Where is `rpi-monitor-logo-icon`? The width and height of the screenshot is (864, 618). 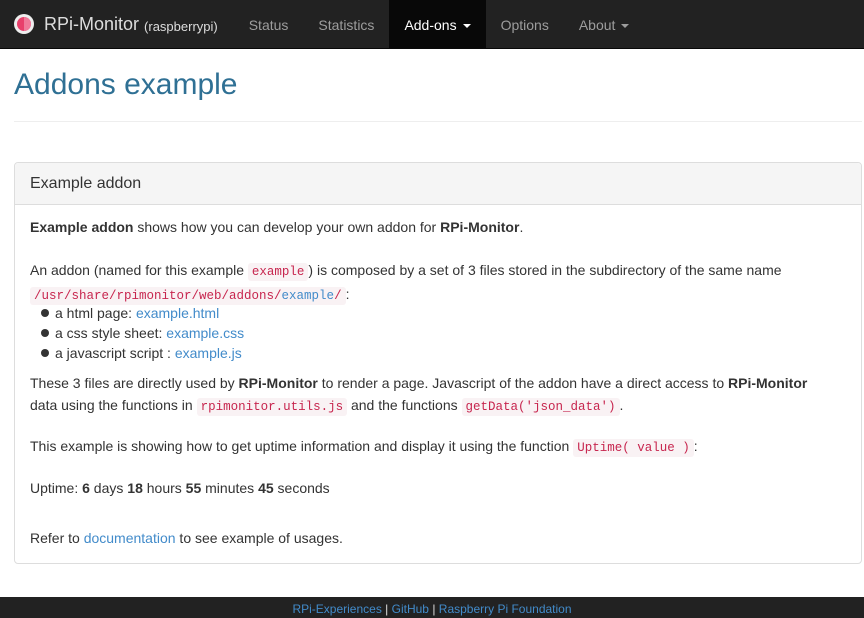 rpi-monitor-logo-icon is located at coordinates (24, 24).